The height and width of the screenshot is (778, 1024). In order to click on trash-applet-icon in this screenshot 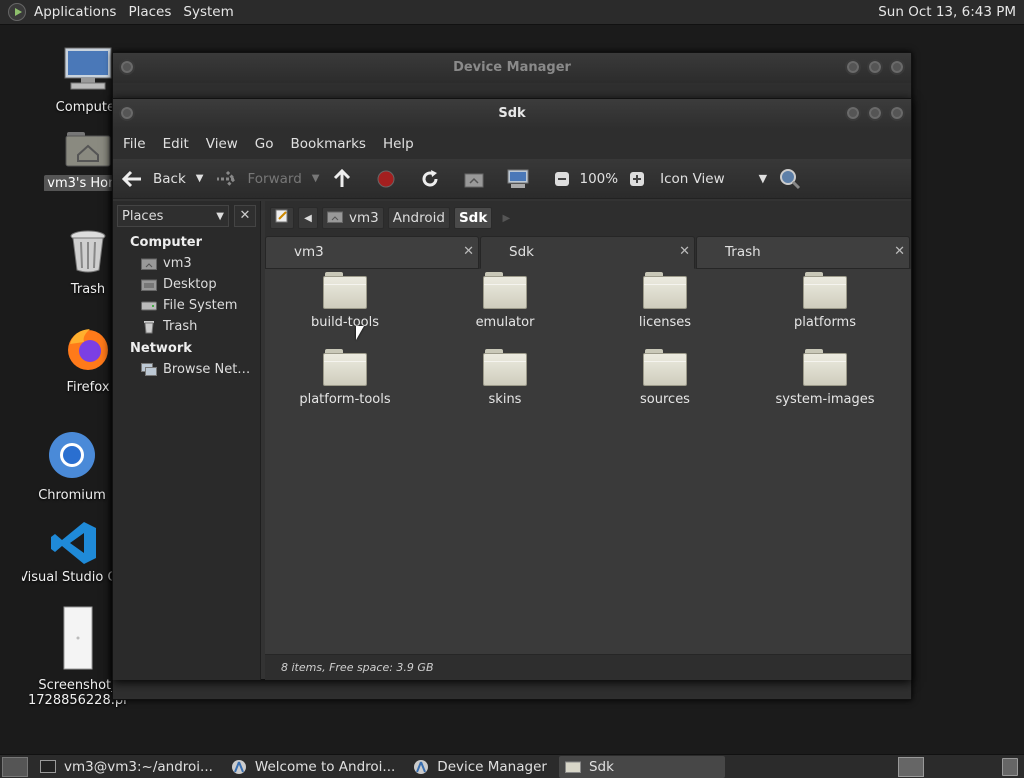, I will do `click(1010, 767)`.